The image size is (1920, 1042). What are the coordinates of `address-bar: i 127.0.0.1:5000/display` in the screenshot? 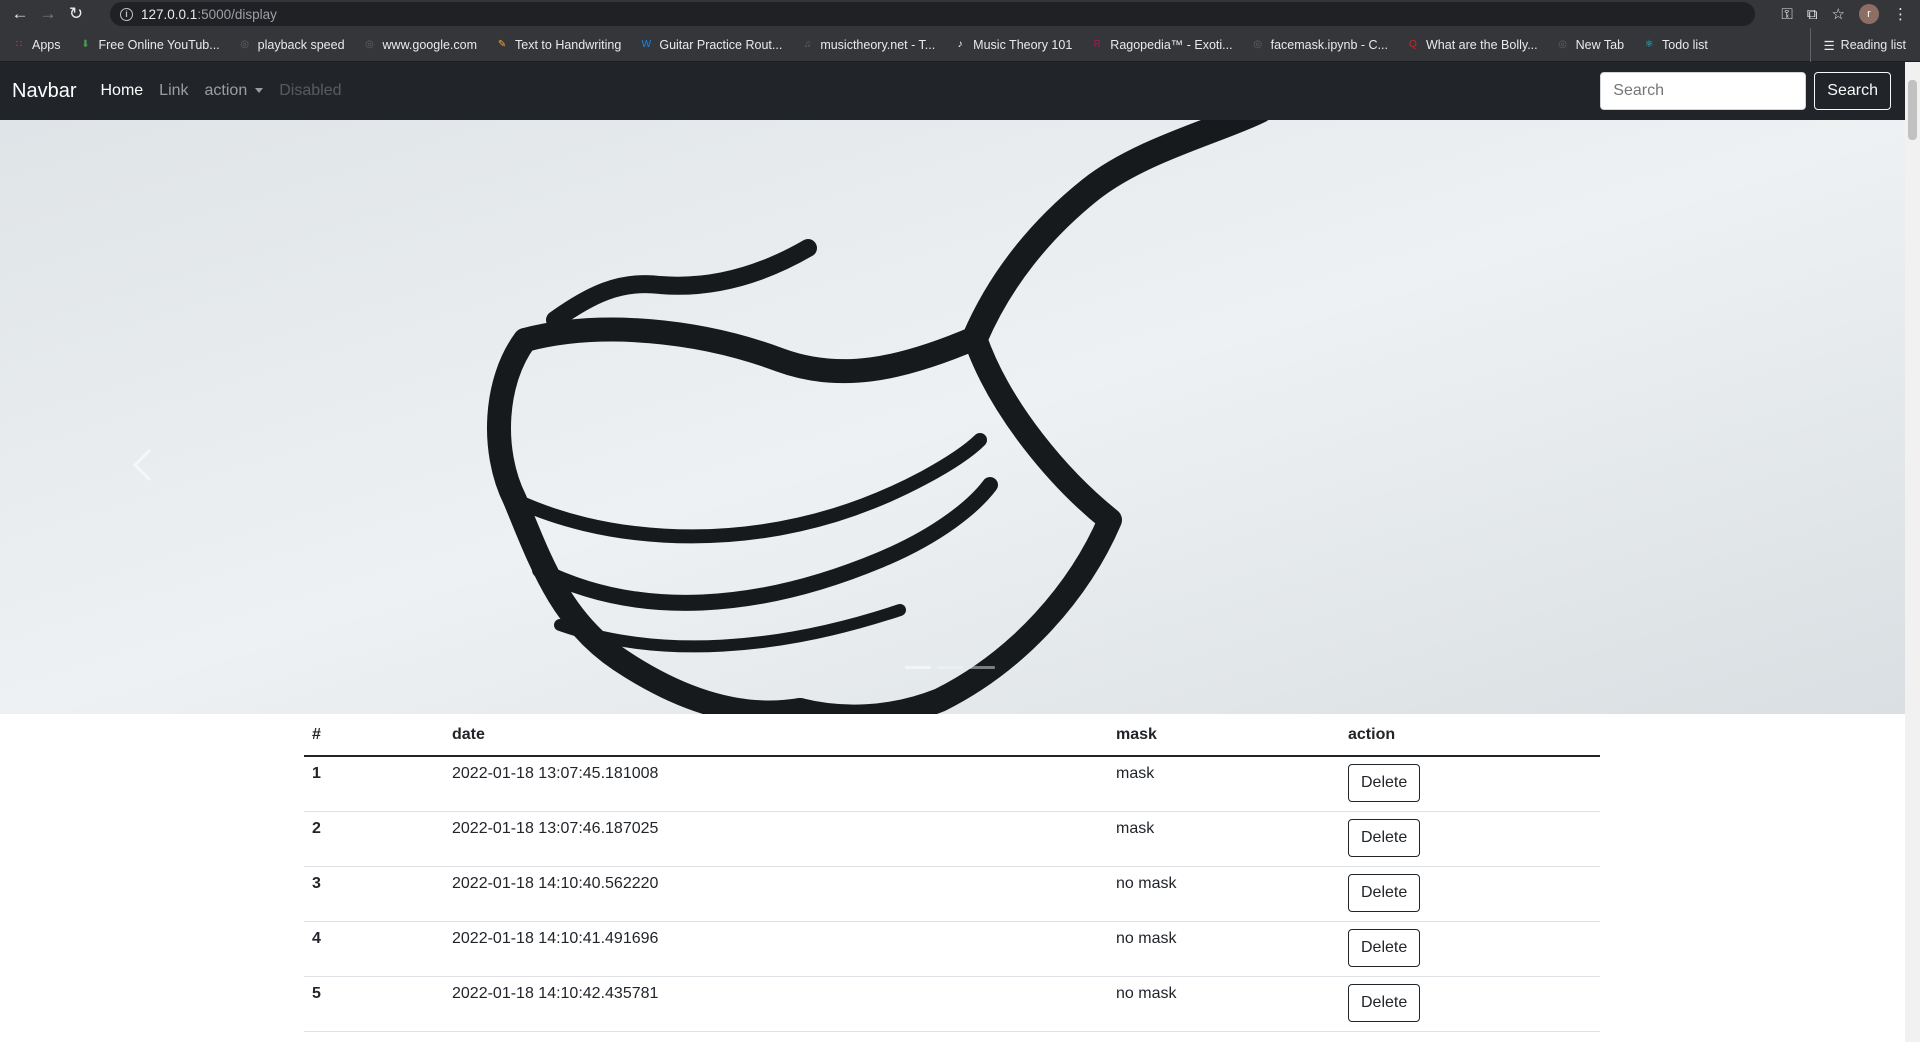 It's located at (932, 14).